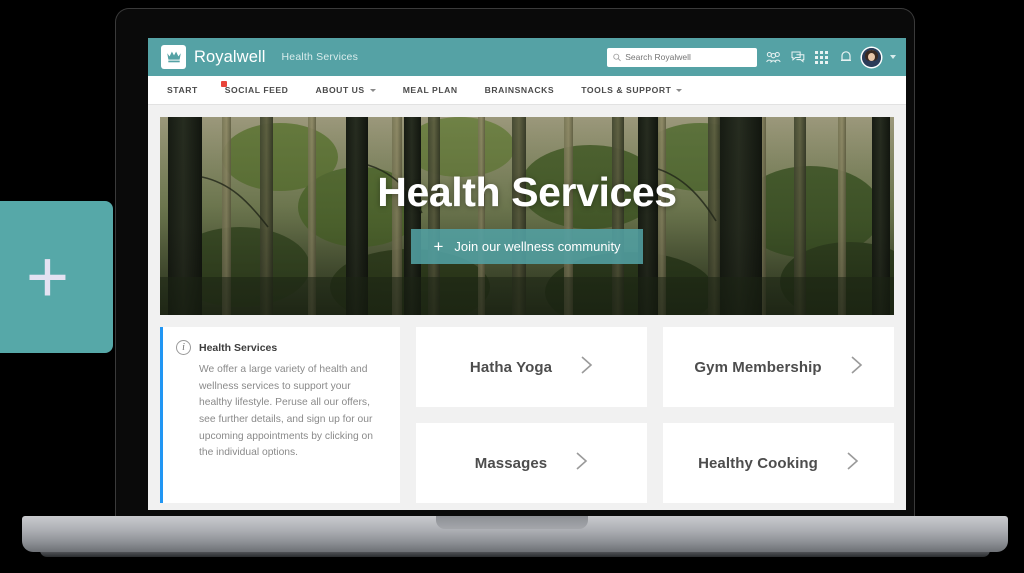 This screenshot has width=1024, height=573. What do you see at coordinates (797, 57) in the screenshot?
I see `chat-bubble-icon` at bounding box center [797, 57].